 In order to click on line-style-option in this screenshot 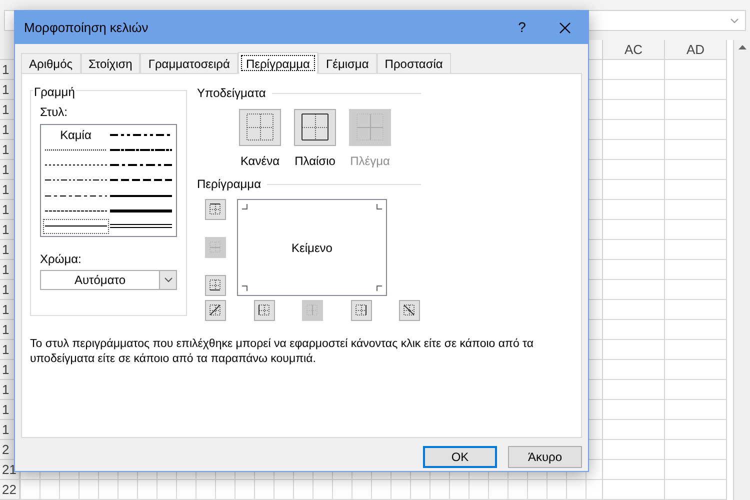, I will do `click(75, 226)`.